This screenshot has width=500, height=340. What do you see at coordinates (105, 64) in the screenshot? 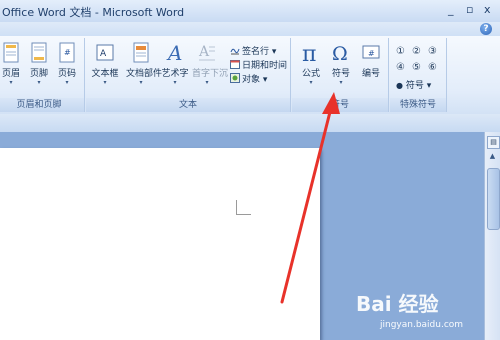
I see `textbox-button: A 文本框 ▾` at bounding box center [105, 64].